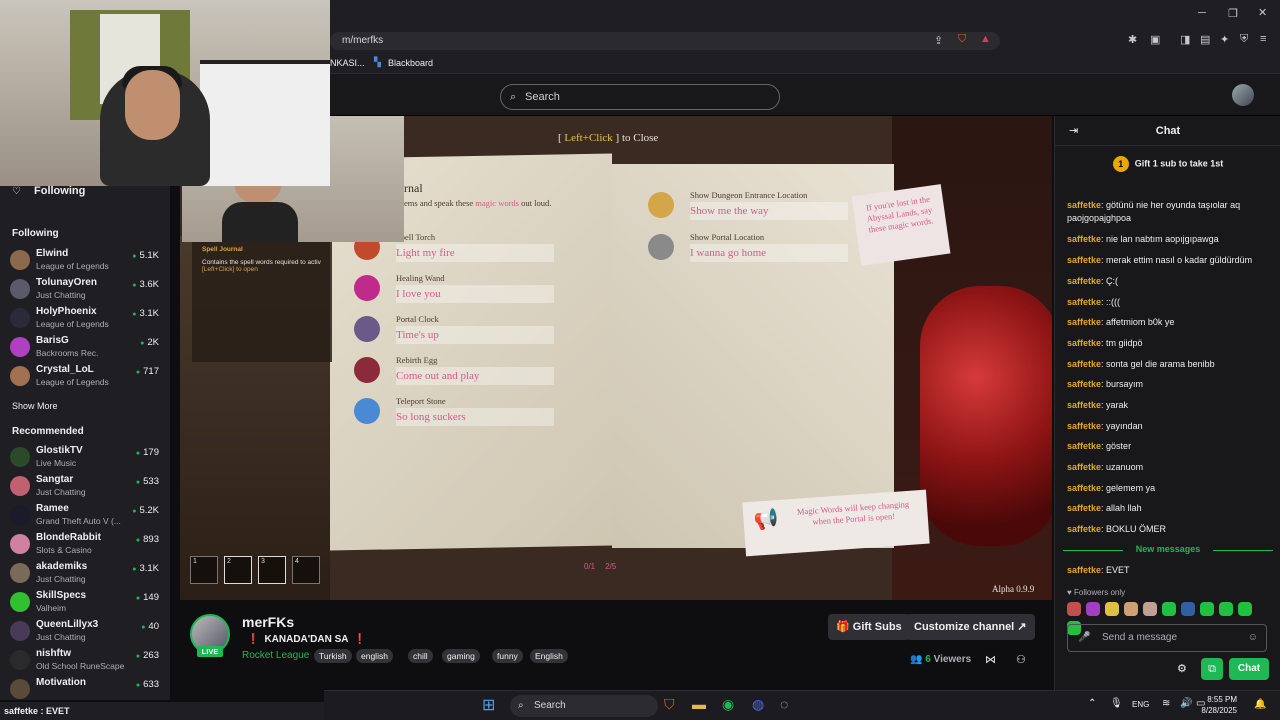  Describe the element at coordinates (1244, 39) in the screenshot. I see `vpn-icon: ⛨` at that location.